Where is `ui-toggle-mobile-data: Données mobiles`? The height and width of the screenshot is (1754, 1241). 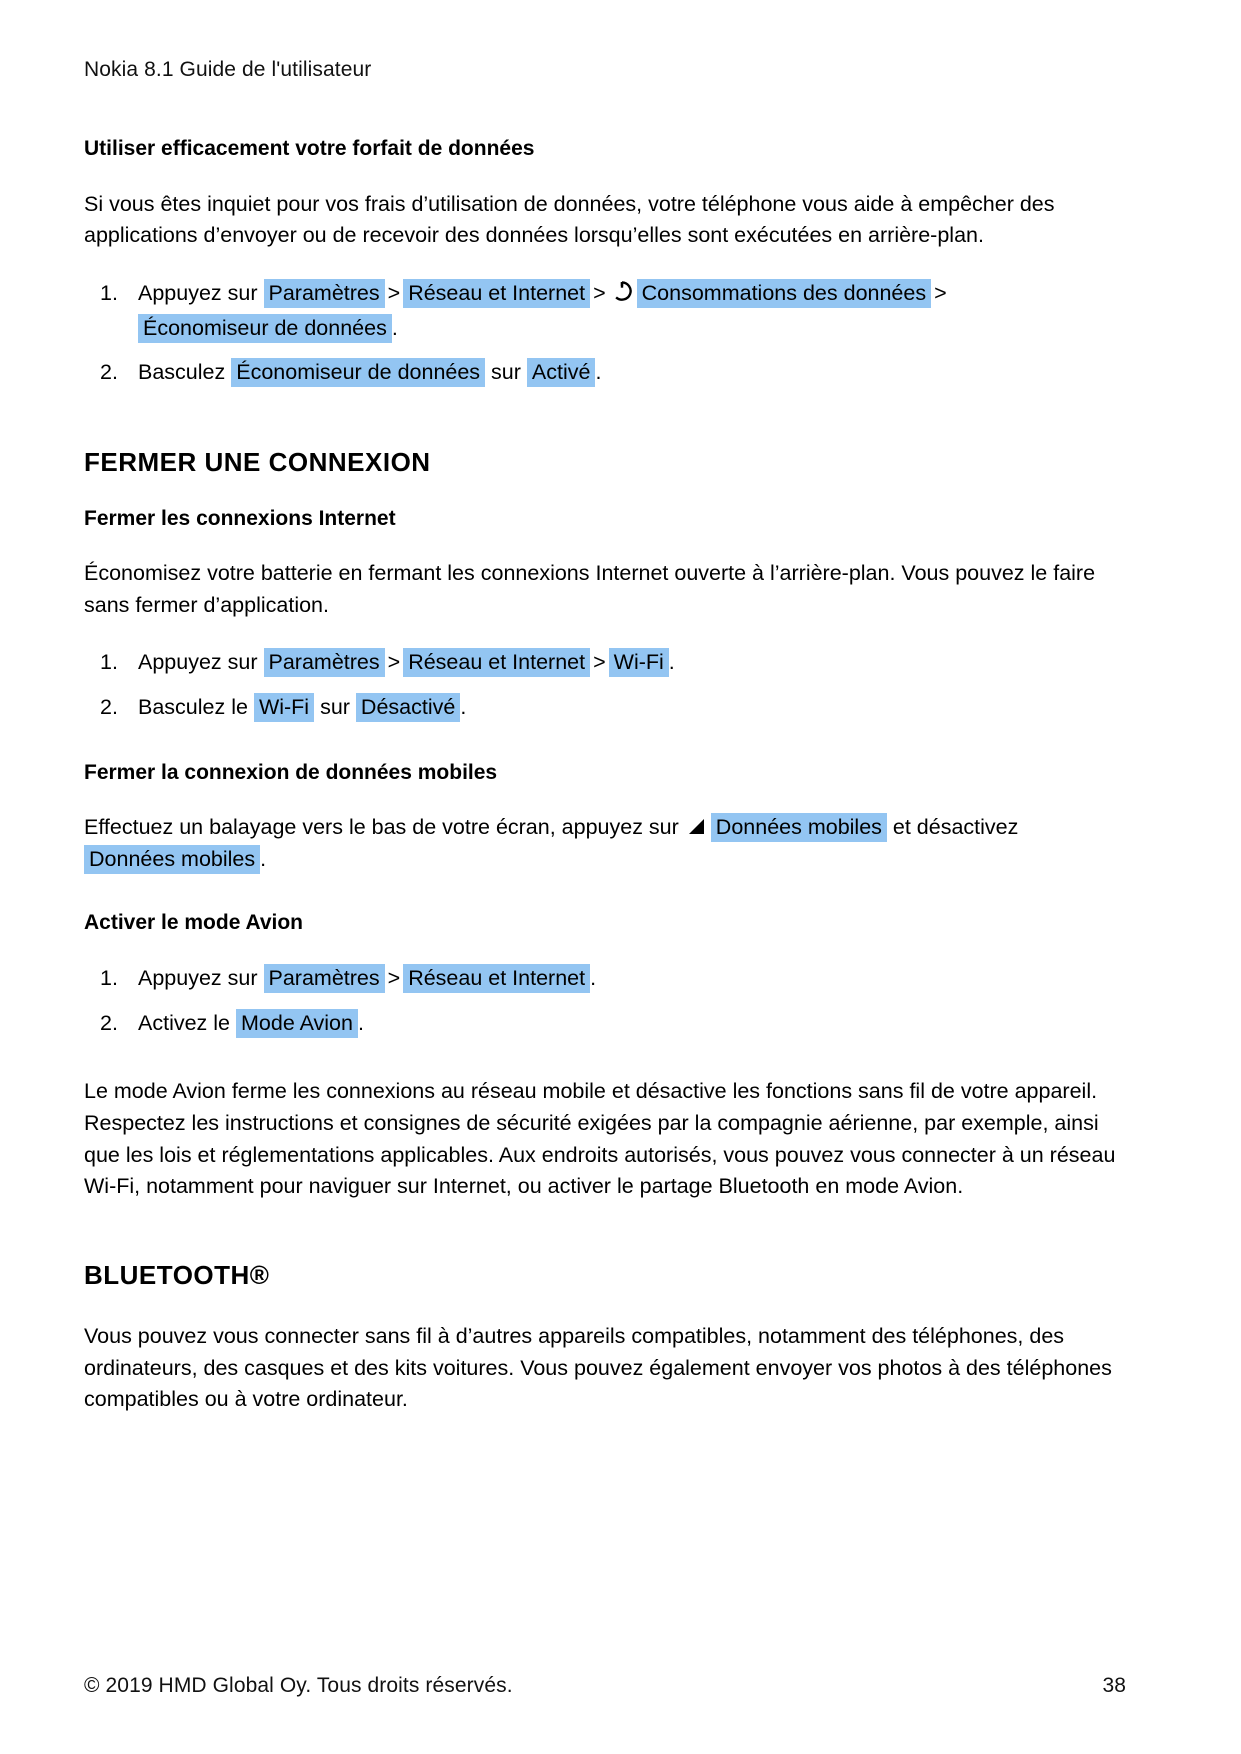
ui-toggle-mobile-data: Données mobiles is located at coordinates (172, 859).